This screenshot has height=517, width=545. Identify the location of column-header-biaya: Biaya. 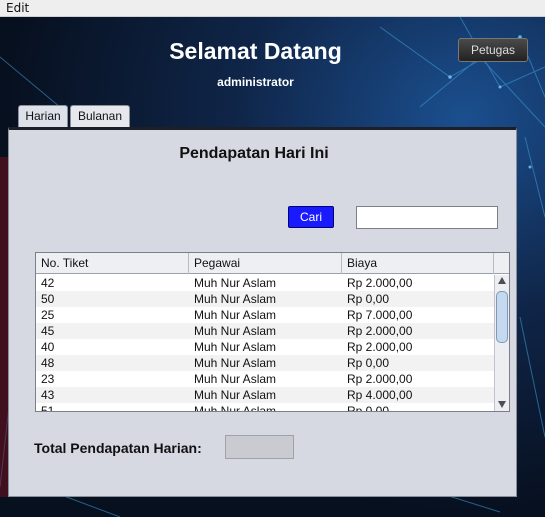
(418, 263).